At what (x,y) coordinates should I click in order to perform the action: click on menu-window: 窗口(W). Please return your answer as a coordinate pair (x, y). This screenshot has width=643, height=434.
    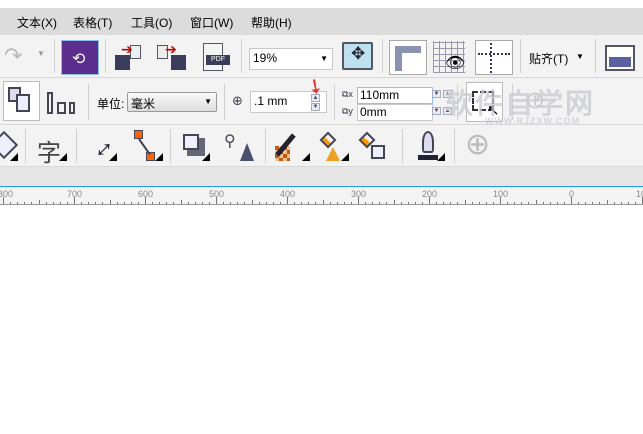
    Looking at the image, I should click on (211, 22).